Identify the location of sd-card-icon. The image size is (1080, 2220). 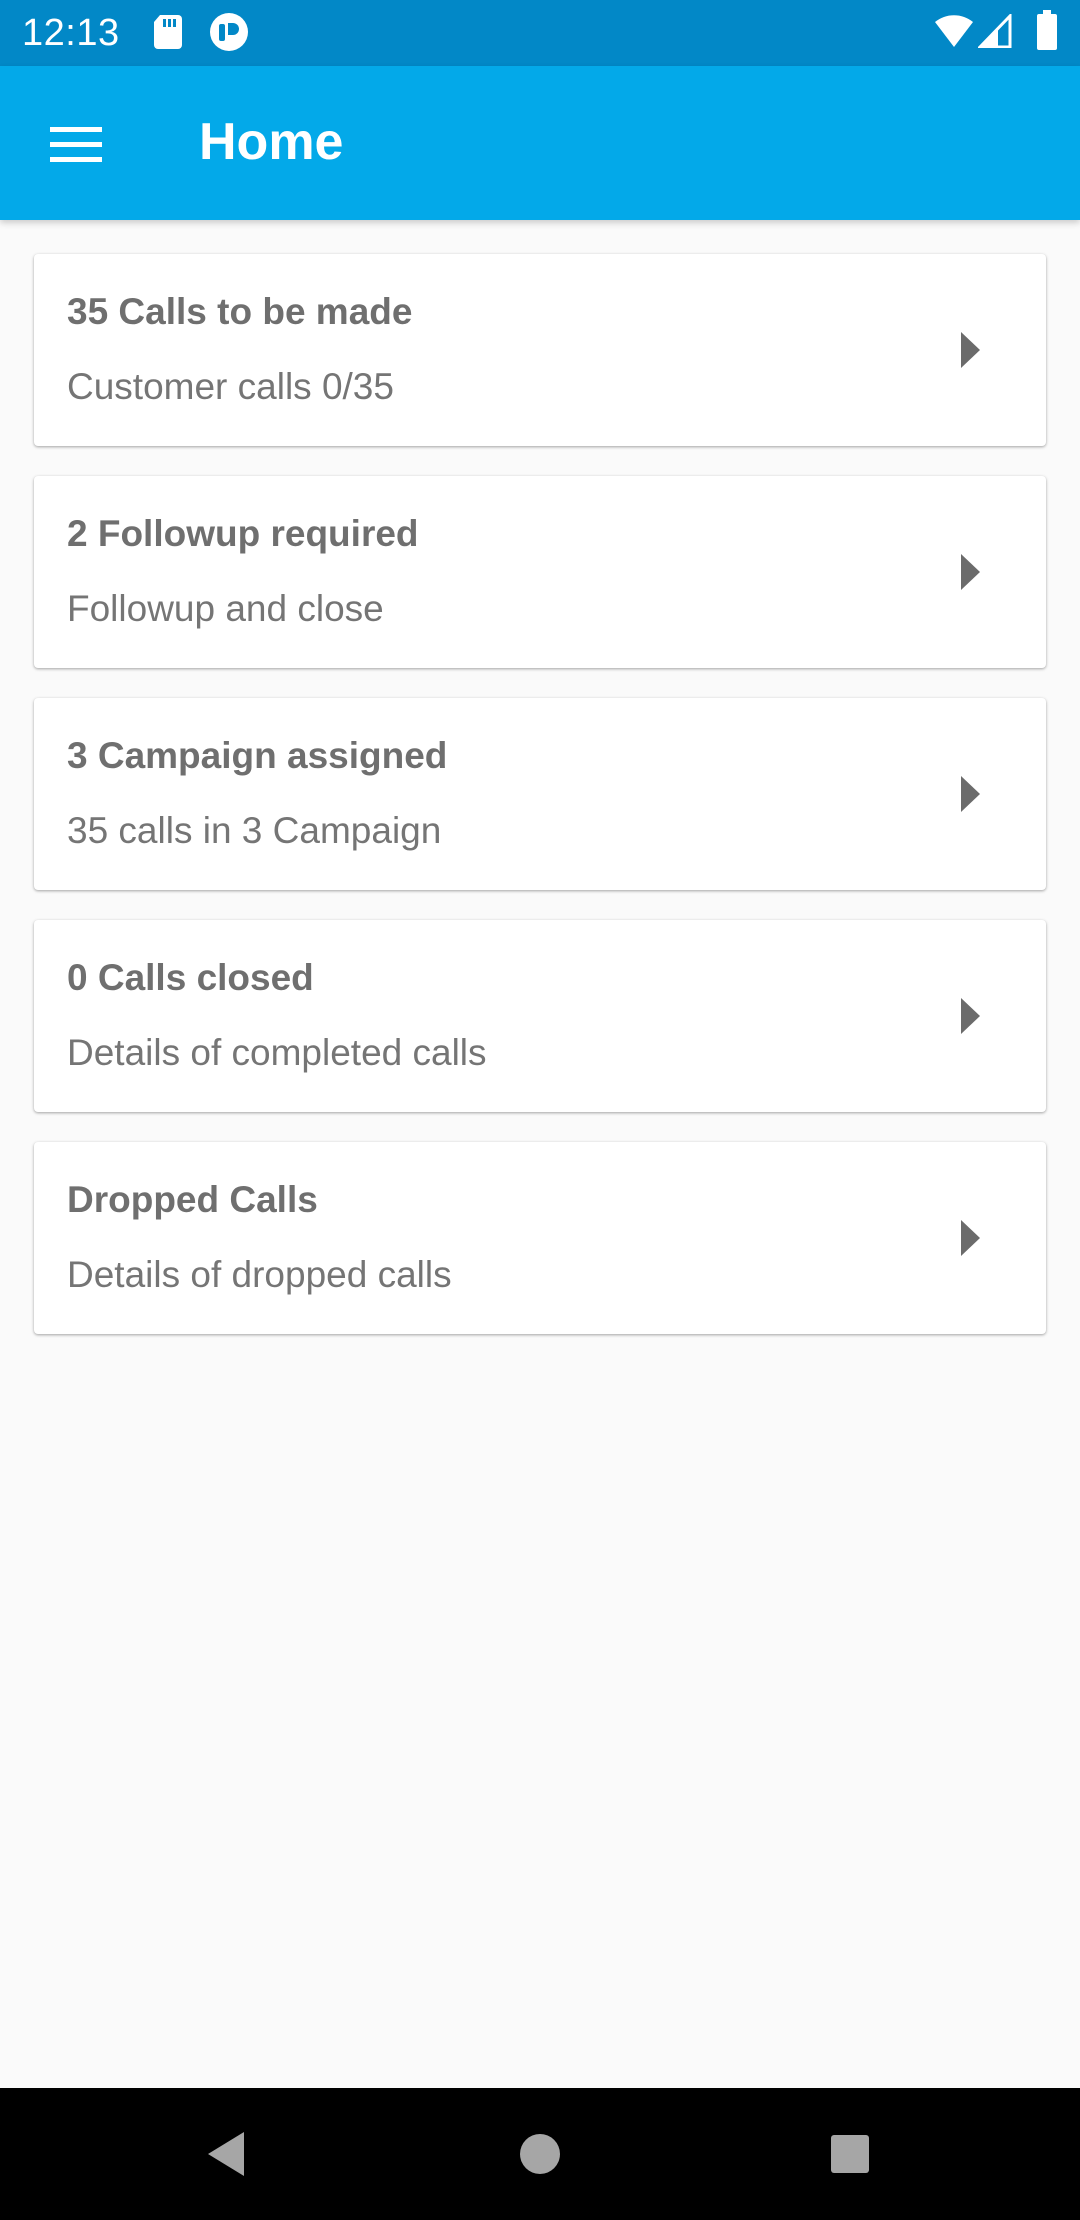
(168, 33).